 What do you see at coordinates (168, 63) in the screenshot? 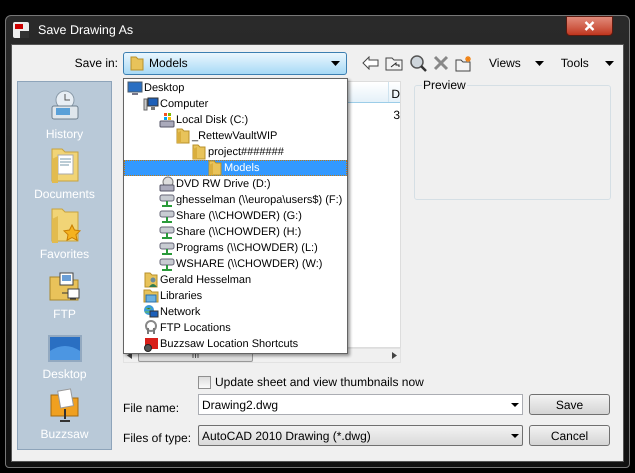
I see `save-in-value: Models` at bounding box center [168, 63].